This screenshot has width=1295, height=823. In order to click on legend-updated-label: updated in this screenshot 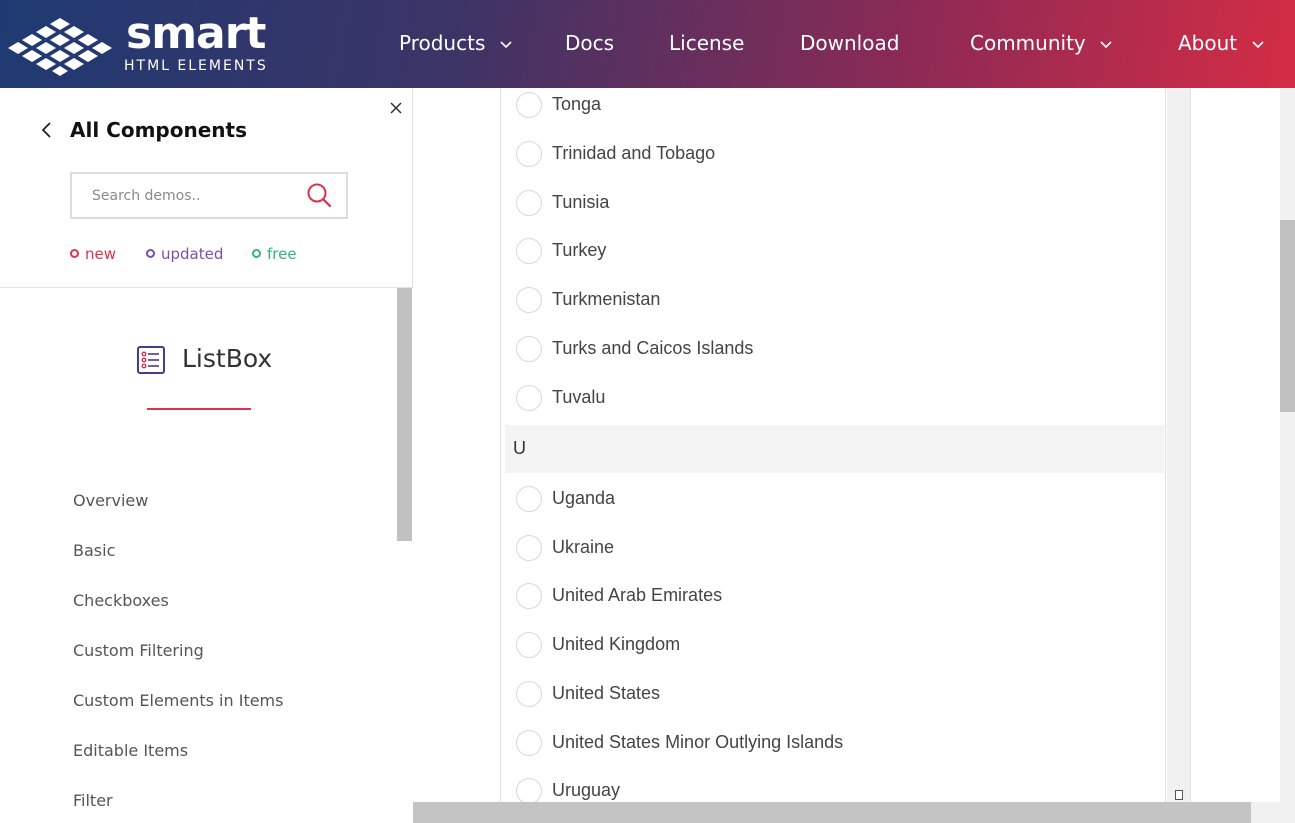, I will do `click(192, 254)`.